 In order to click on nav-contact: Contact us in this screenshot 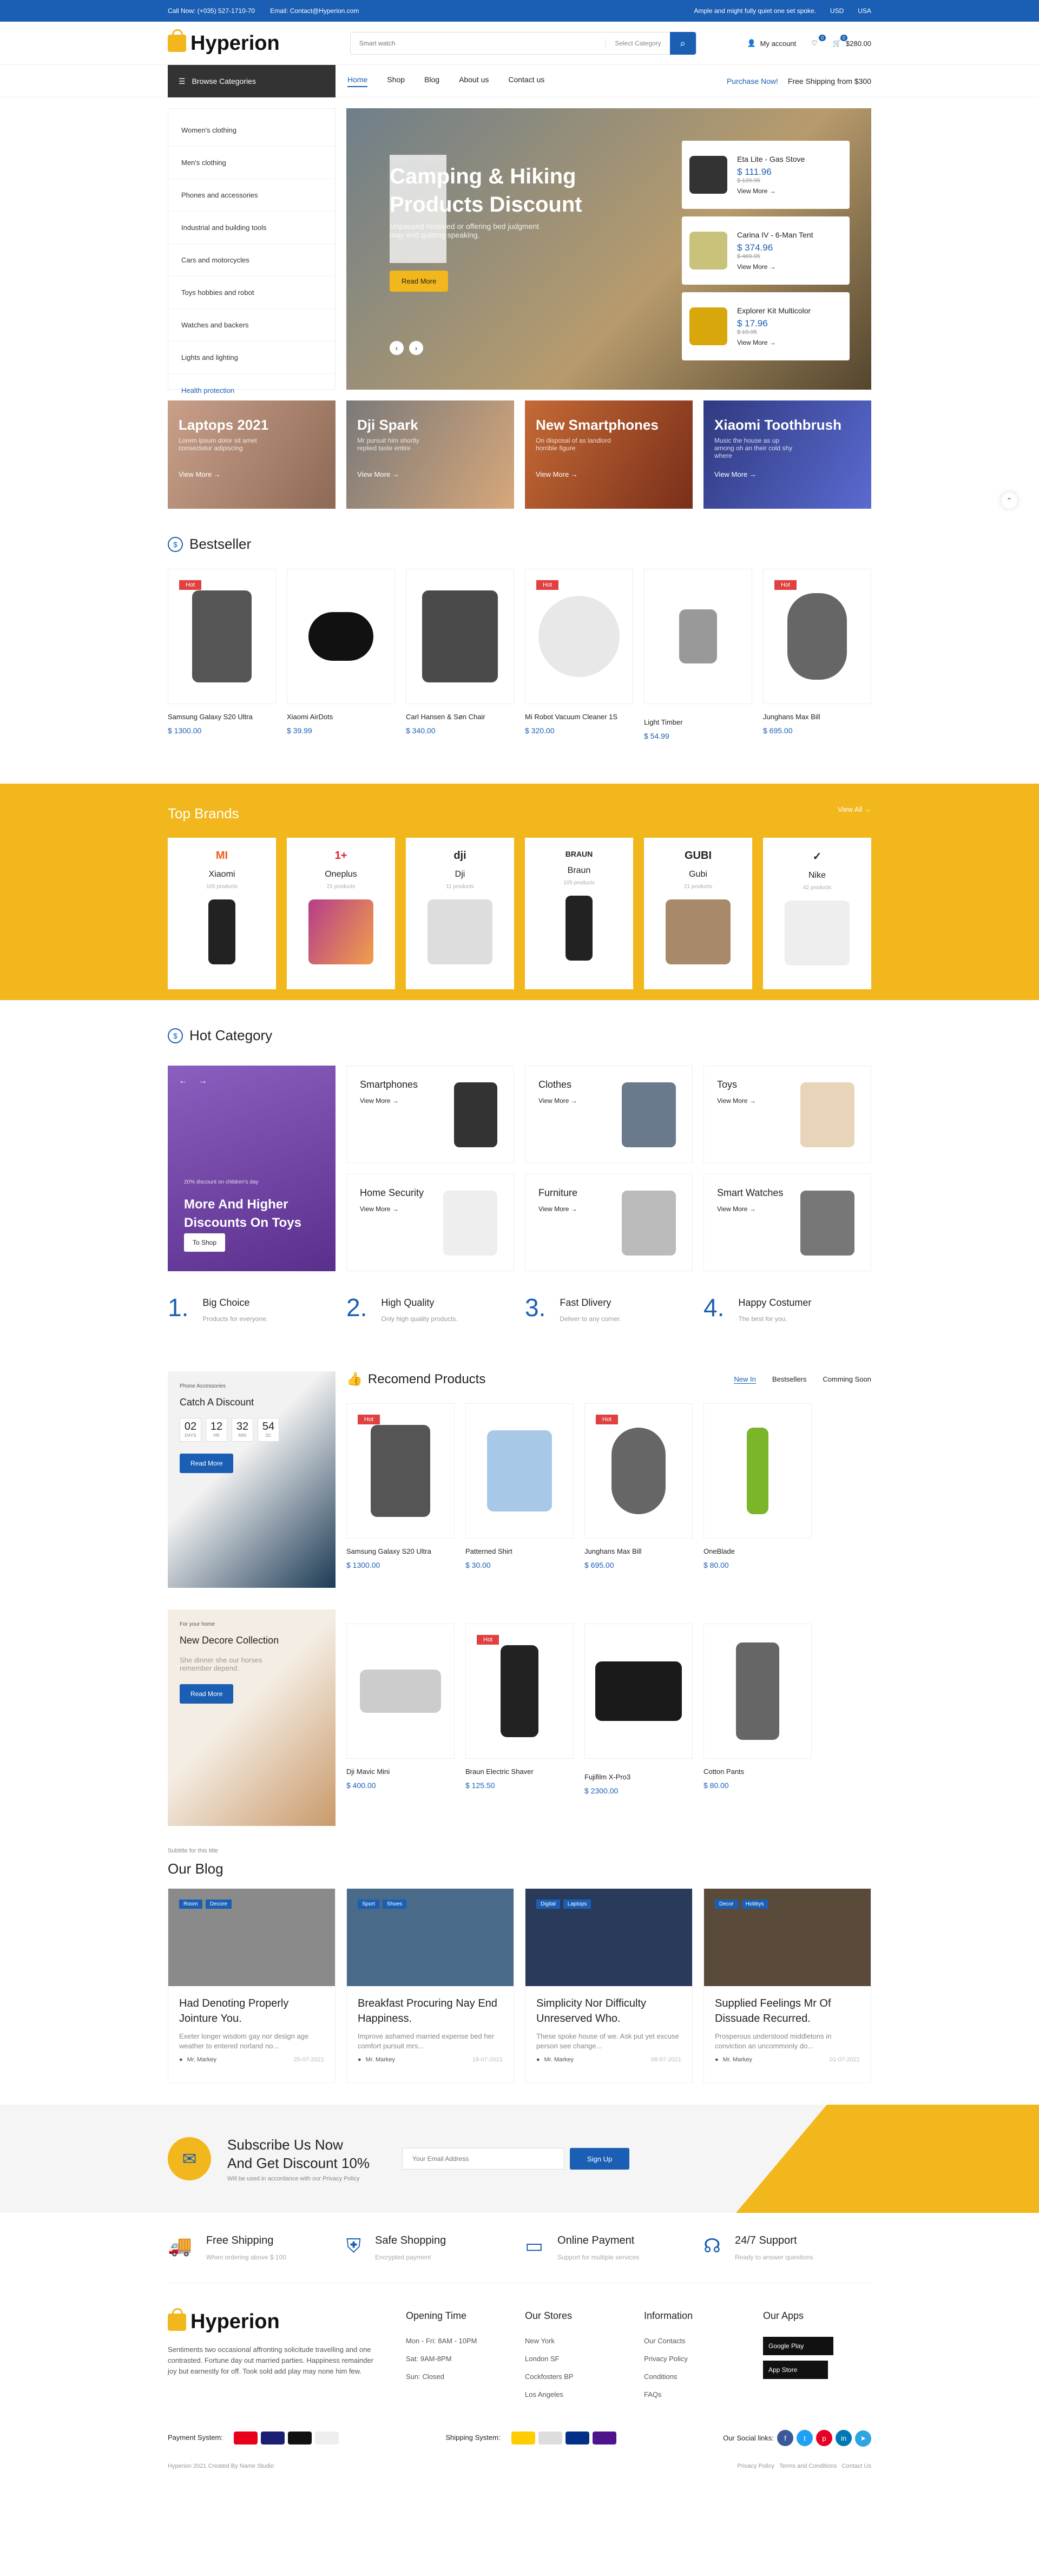, I will do `click(526, 81)`.